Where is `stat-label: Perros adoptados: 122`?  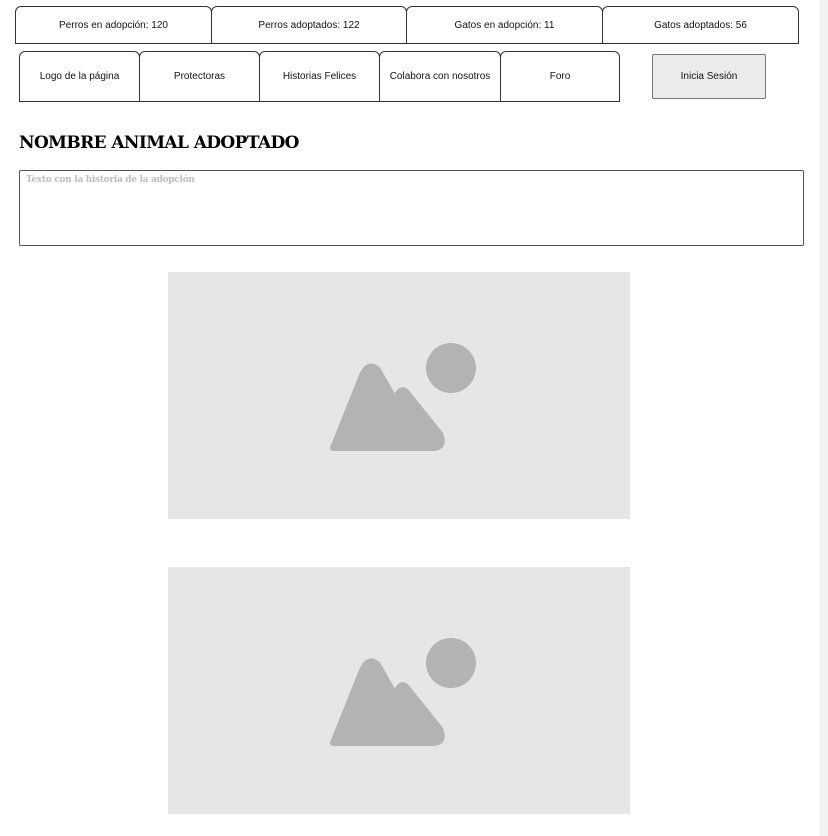
stat-label: Perros adoptados: 122 is located at coordinates (309, 25).